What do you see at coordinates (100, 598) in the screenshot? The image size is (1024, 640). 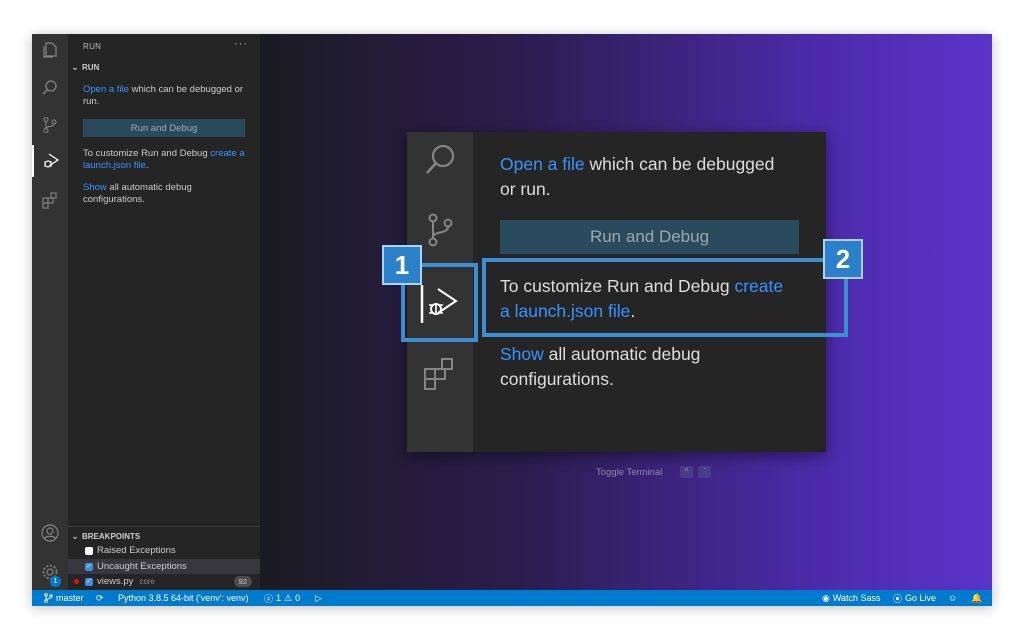 I see `sync-icon: ⟳` at bounding box center [100, 598].